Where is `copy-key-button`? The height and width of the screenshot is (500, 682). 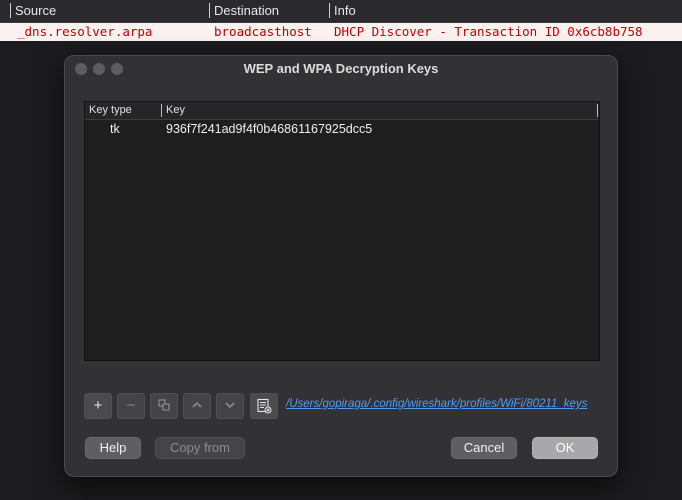
copy-key-button is located at coordinates (164, 406).